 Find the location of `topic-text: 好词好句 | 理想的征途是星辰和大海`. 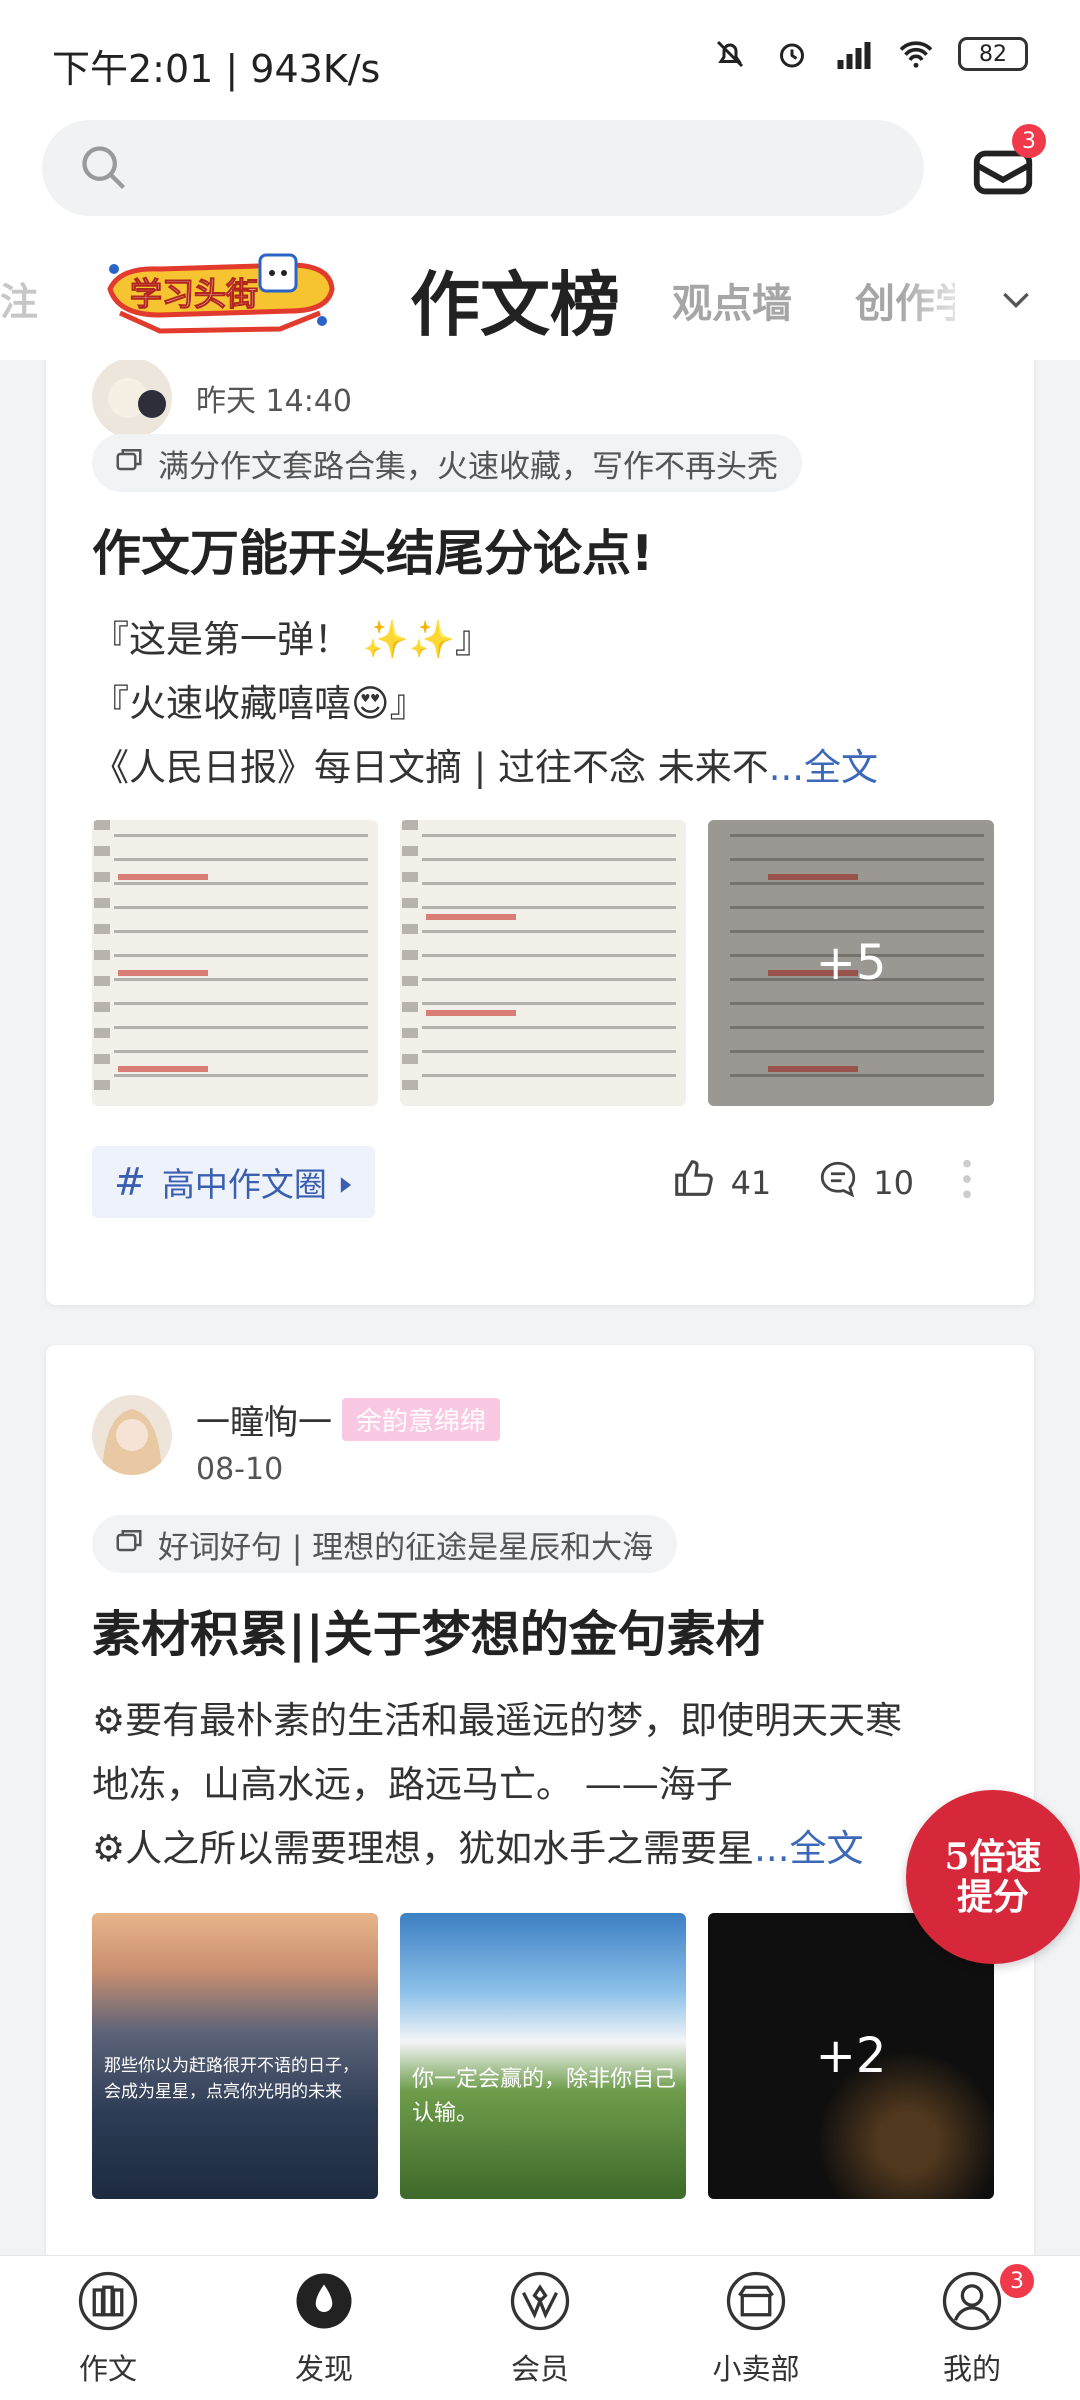

topic-text: 好词好句 | 理想的征途是星辰和大海 is located at coordinates (406, 1547).